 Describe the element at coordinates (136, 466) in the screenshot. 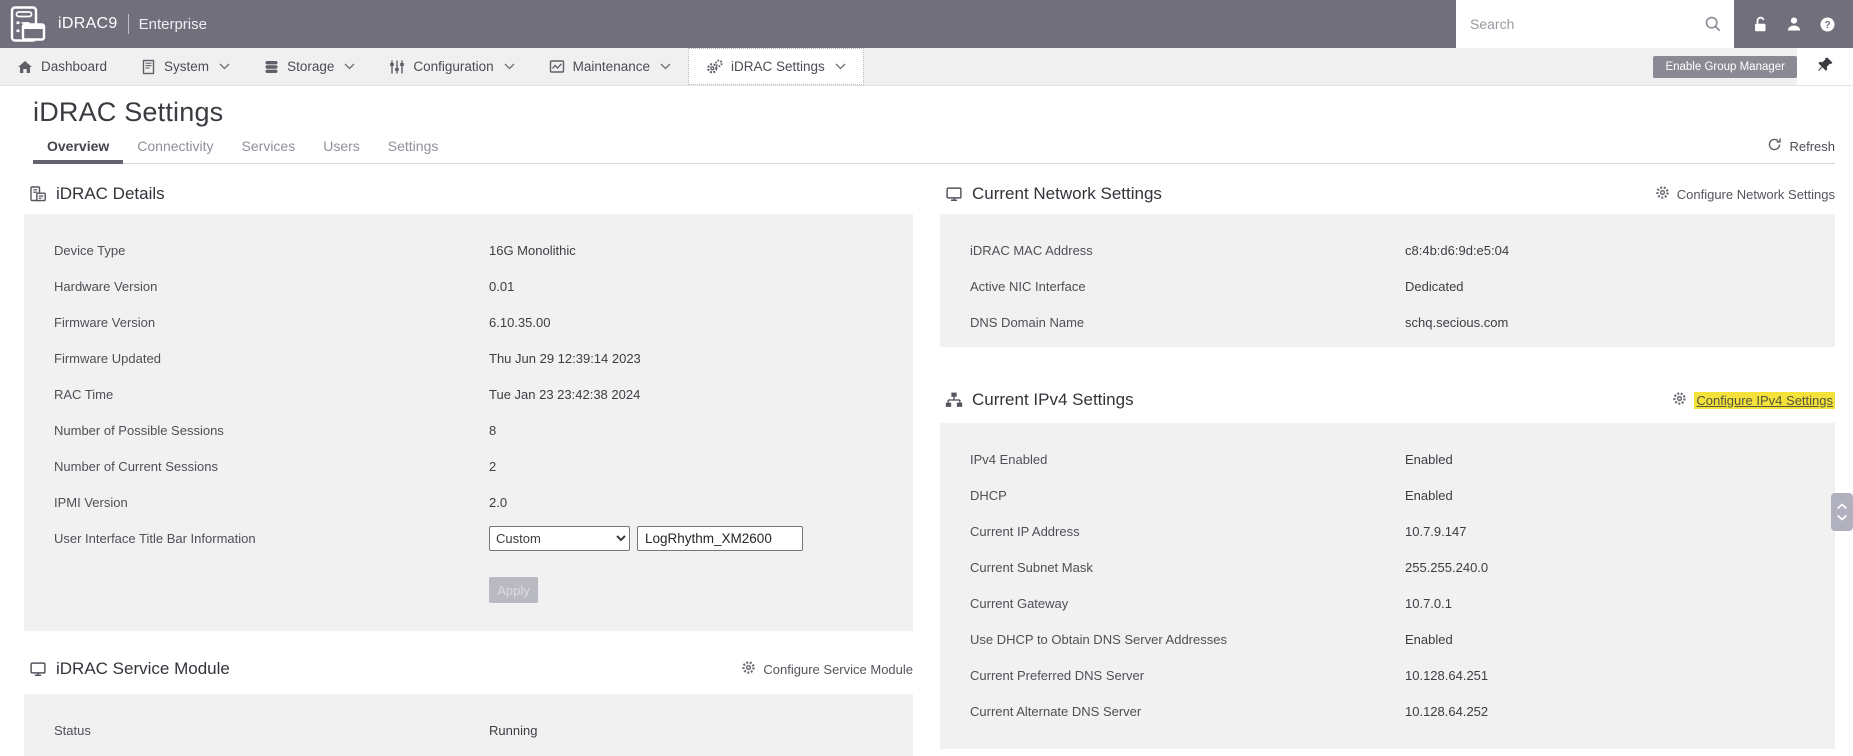

I see `kv-label: Number of Current Sessions` at that location.